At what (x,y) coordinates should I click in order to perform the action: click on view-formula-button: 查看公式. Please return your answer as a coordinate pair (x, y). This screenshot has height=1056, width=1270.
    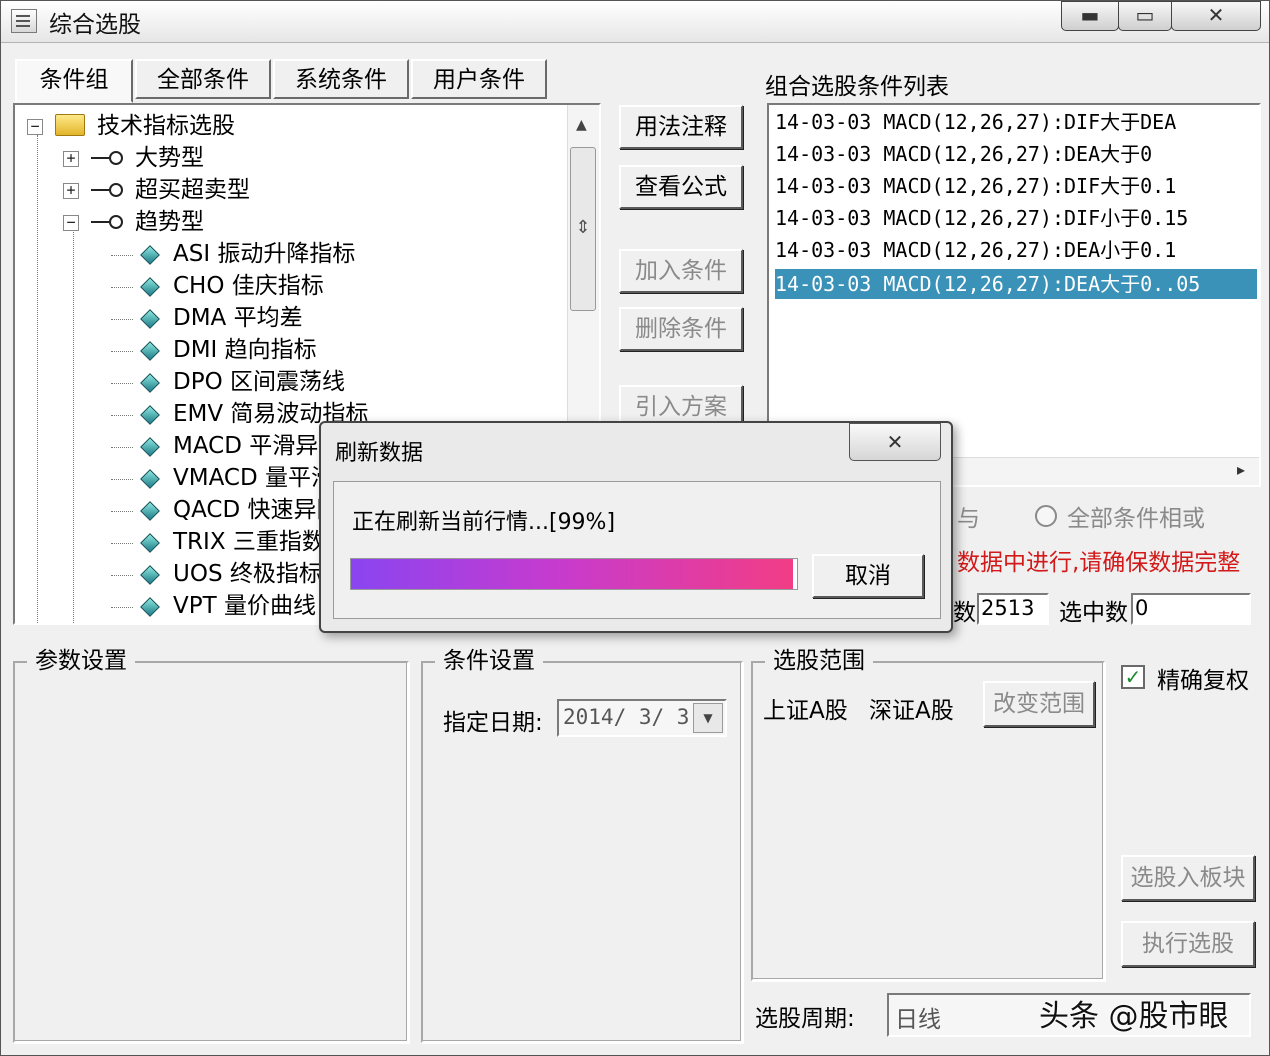
    Looking at the image, I should click on (681, 187).